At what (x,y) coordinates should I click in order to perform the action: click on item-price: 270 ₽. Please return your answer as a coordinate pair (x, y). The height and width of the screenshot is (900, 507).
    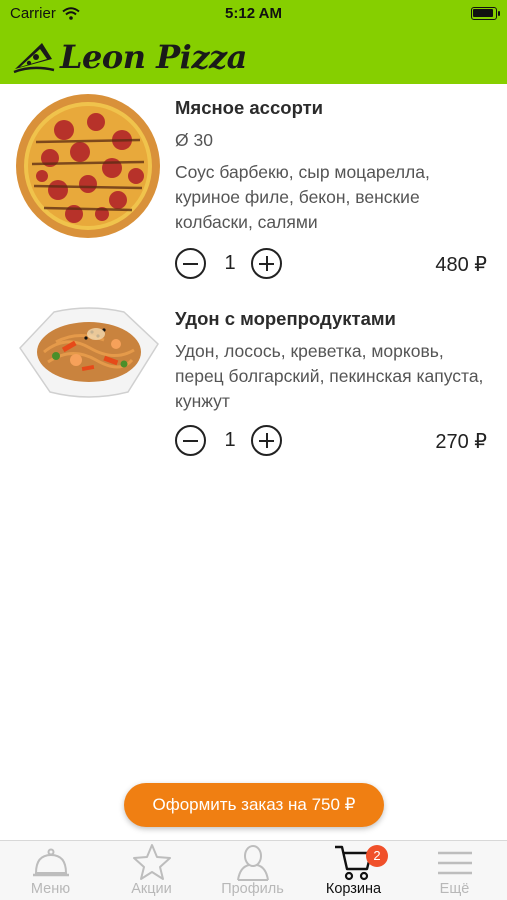
    Looking at the image, I should click on (461, 442).